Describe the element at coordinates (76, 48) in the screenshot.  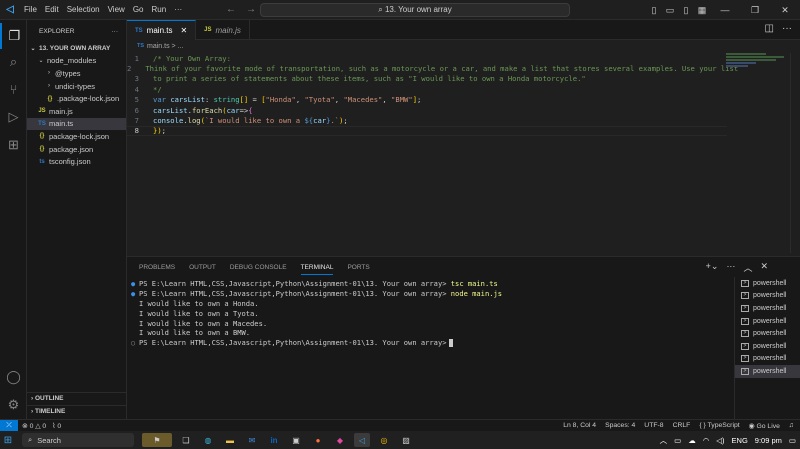
I see `workspace-root: ⌄ 13. YOUR OWN ARRAY` at that location.